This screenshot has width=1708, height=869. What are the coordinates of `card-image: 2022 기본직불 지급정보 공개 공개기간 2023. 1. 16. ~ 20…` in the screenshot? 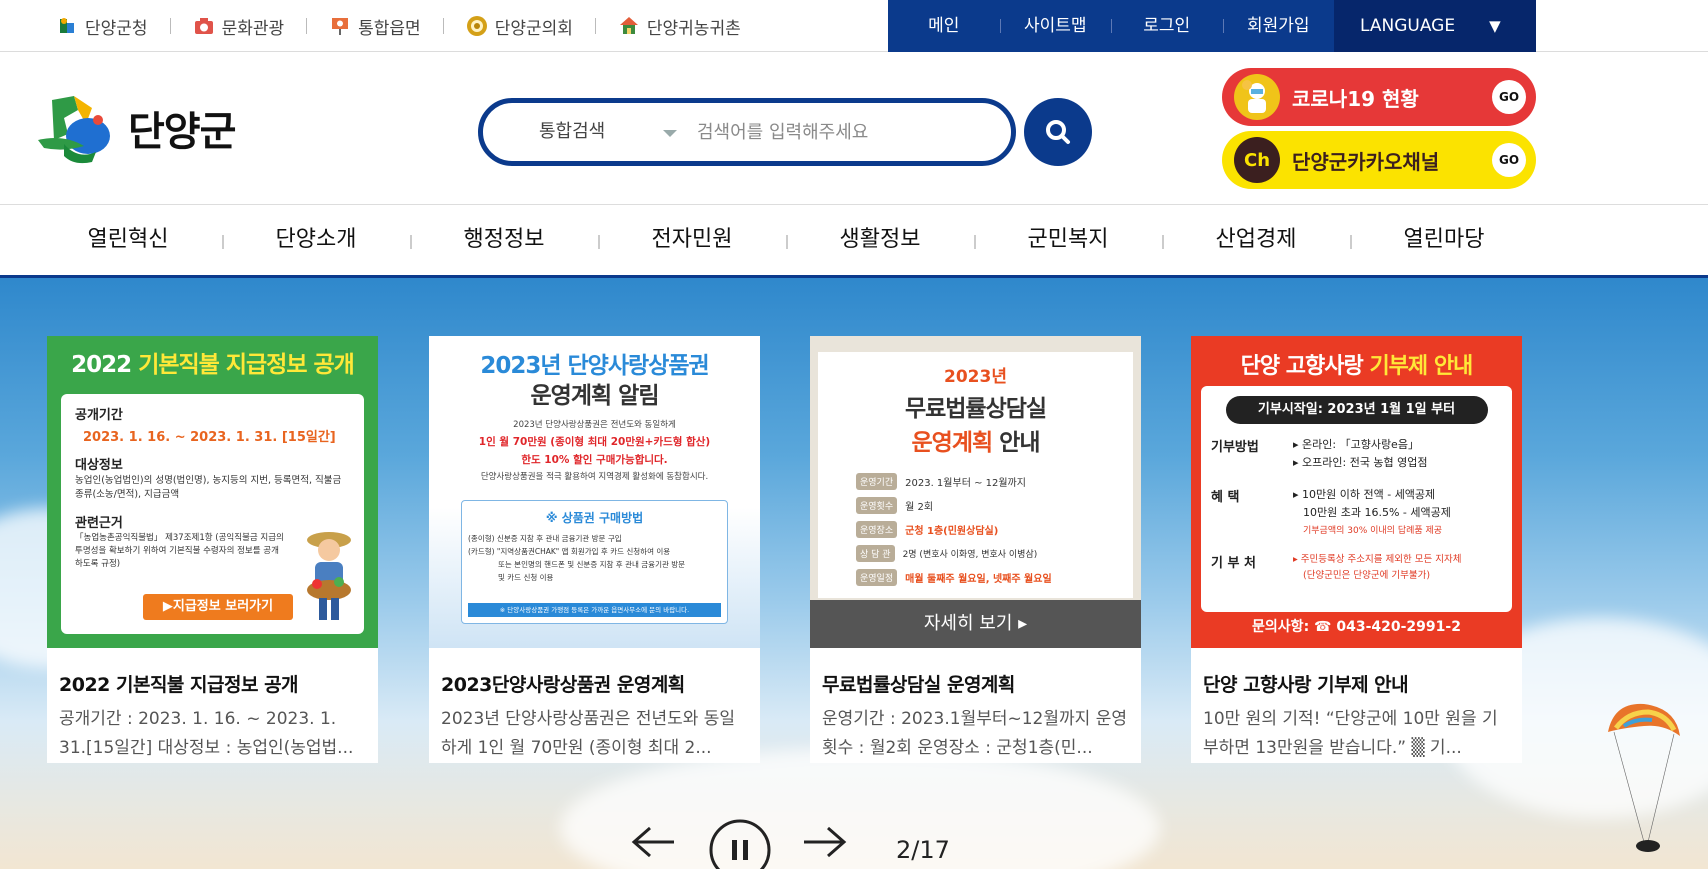 It's located at (212, 492).